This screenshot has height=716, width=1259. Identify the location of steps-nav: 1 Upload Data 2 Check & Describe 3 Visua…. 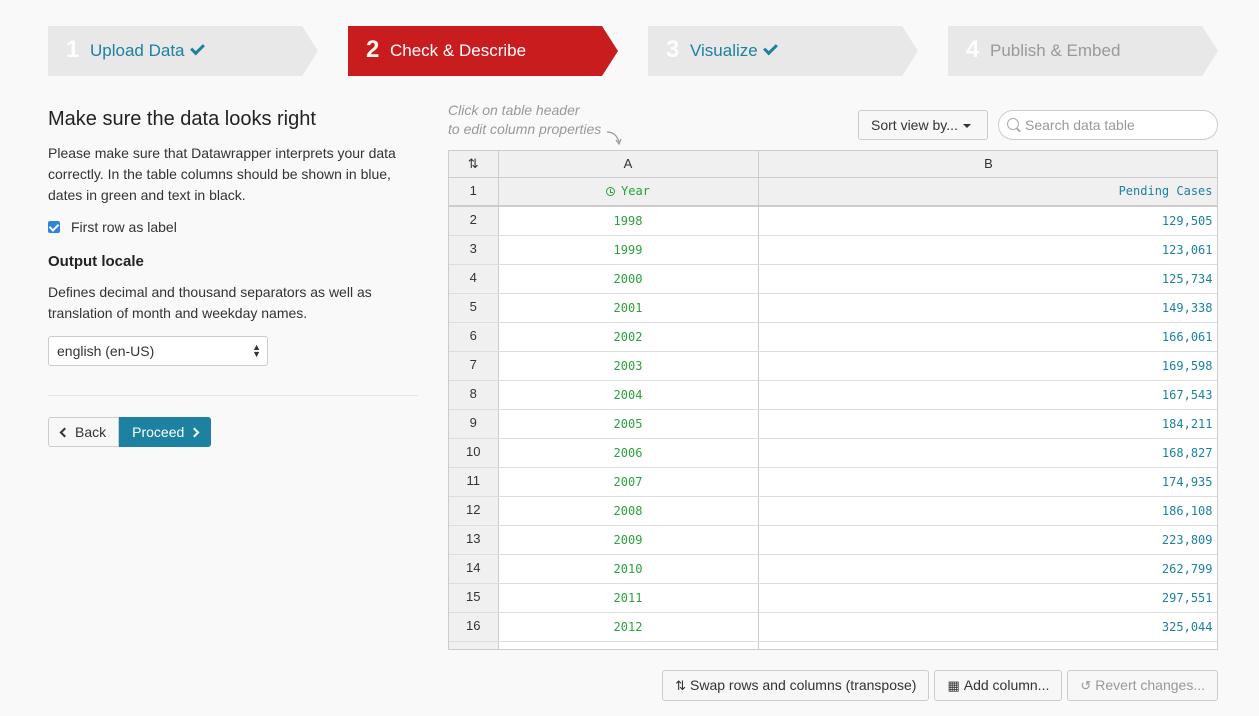
(633, 51).